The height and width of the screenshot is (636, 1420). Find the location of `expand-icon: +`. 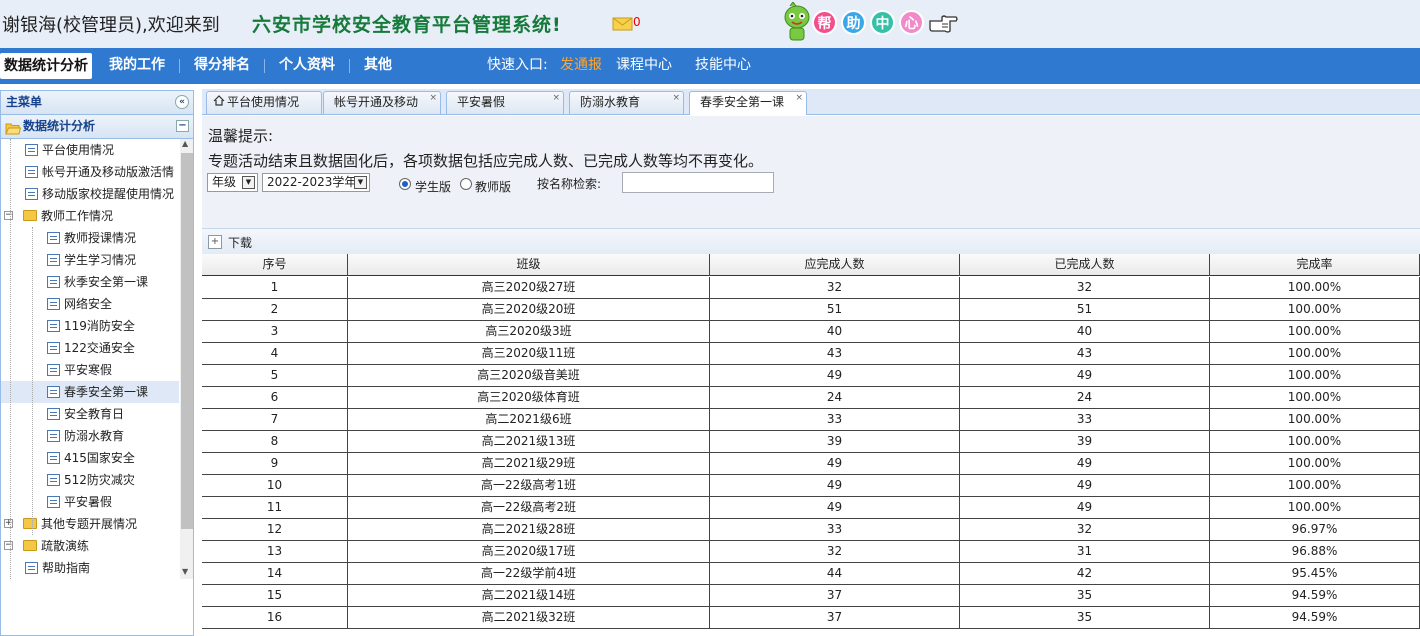

expand-icon: + is located at coordinates (8, 523).